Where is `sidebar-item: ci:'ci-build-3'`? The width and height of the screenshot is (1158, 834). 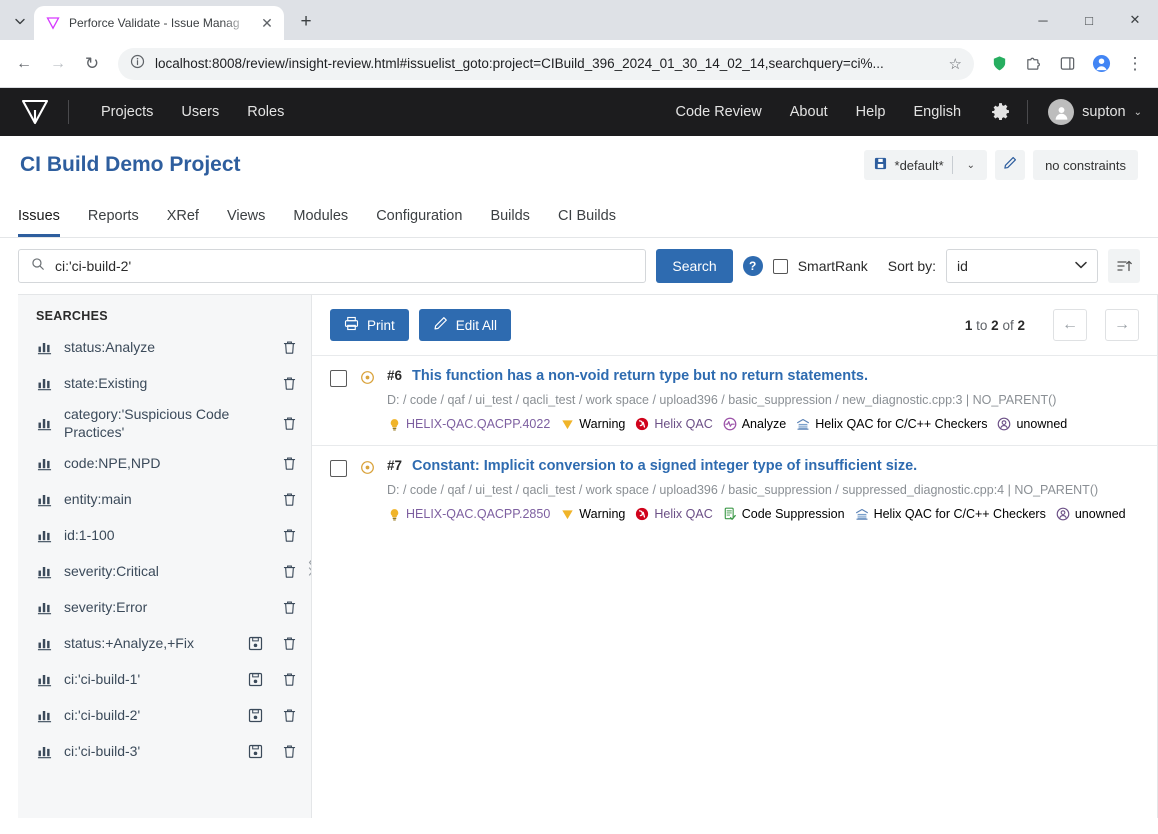 sidebar-item: ci:'ci-build-3' is located at coordinates (164, 751).